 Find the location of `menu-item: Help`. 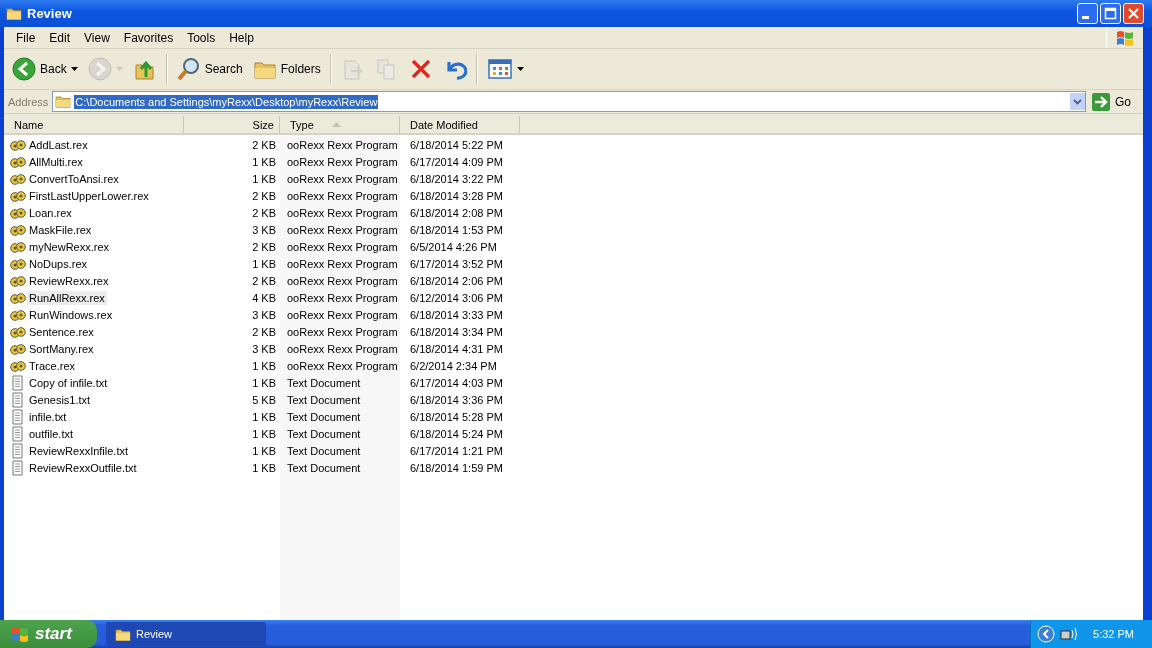

menu-item: Help is located at coordinates (241, 37).